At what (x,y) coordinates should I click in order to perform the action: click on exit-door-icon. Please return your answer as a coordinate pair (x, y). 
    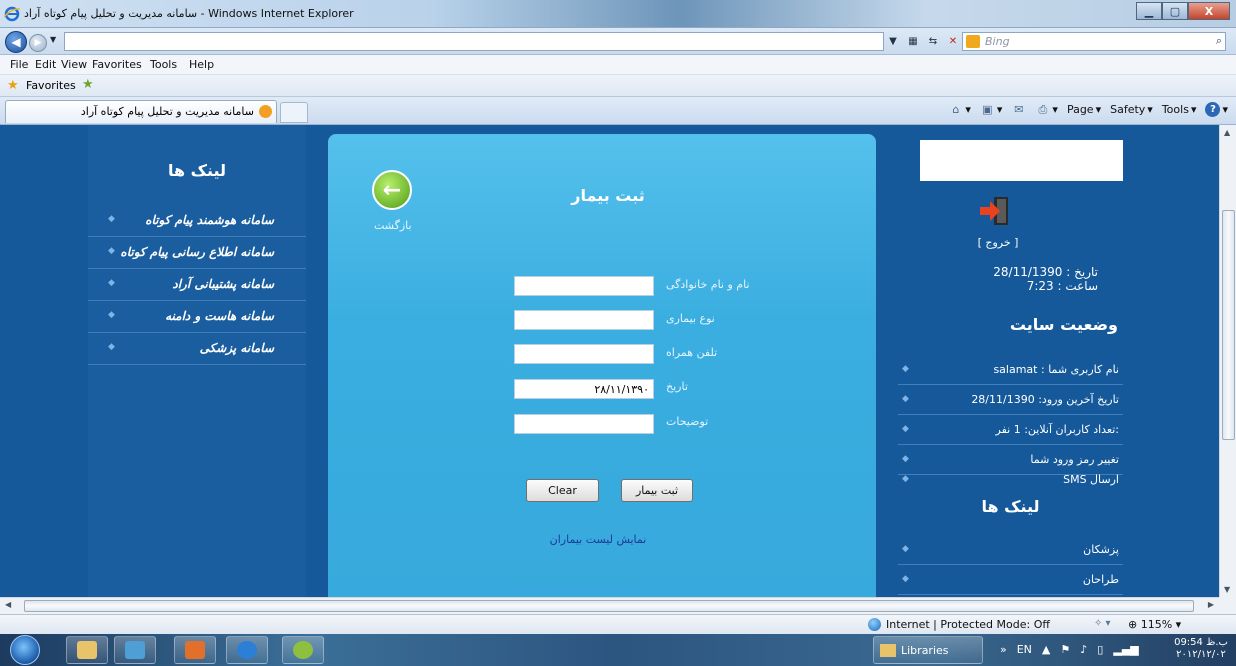
    Looking at the image, I should click on (995, 211).